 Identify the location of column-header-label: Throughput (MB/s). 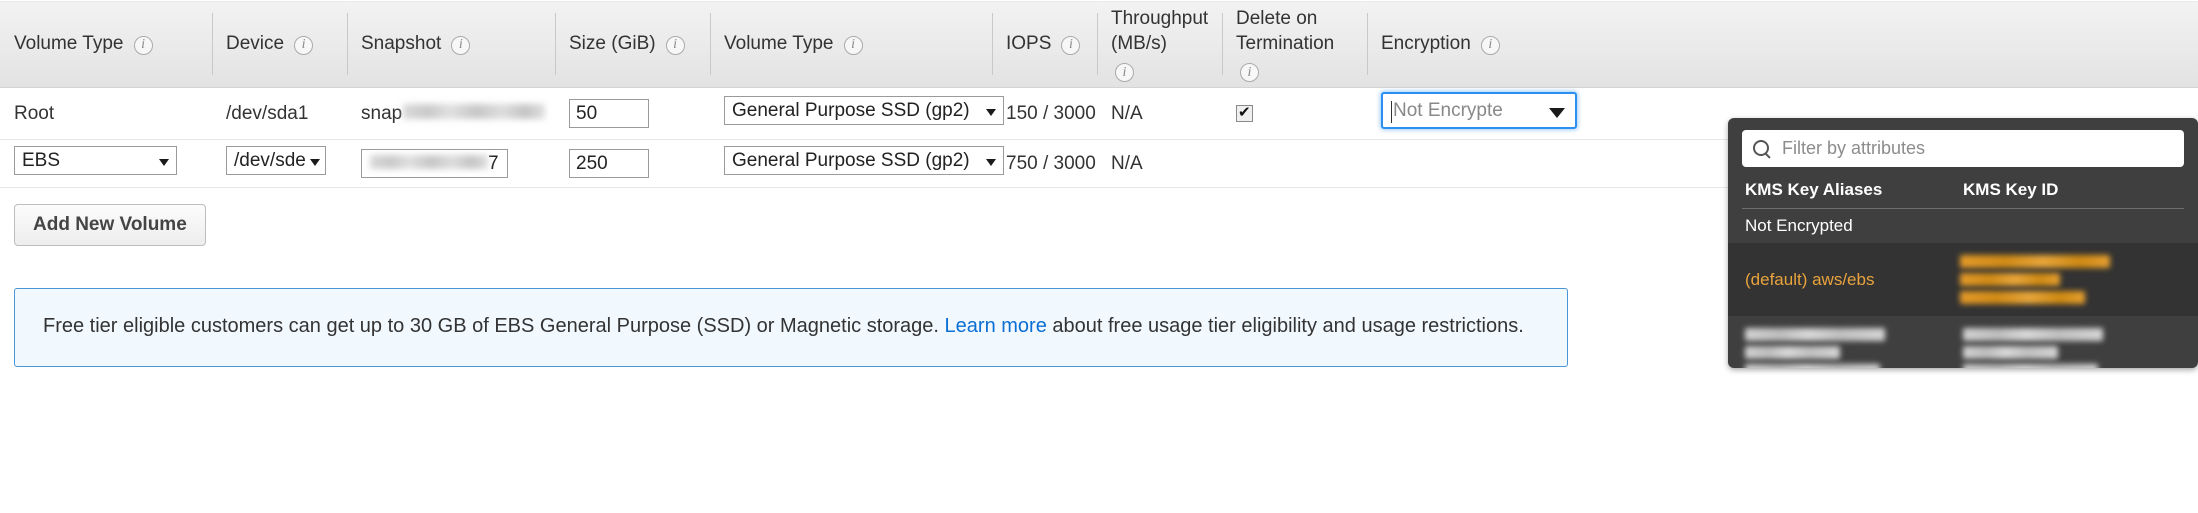
(1160, 31).